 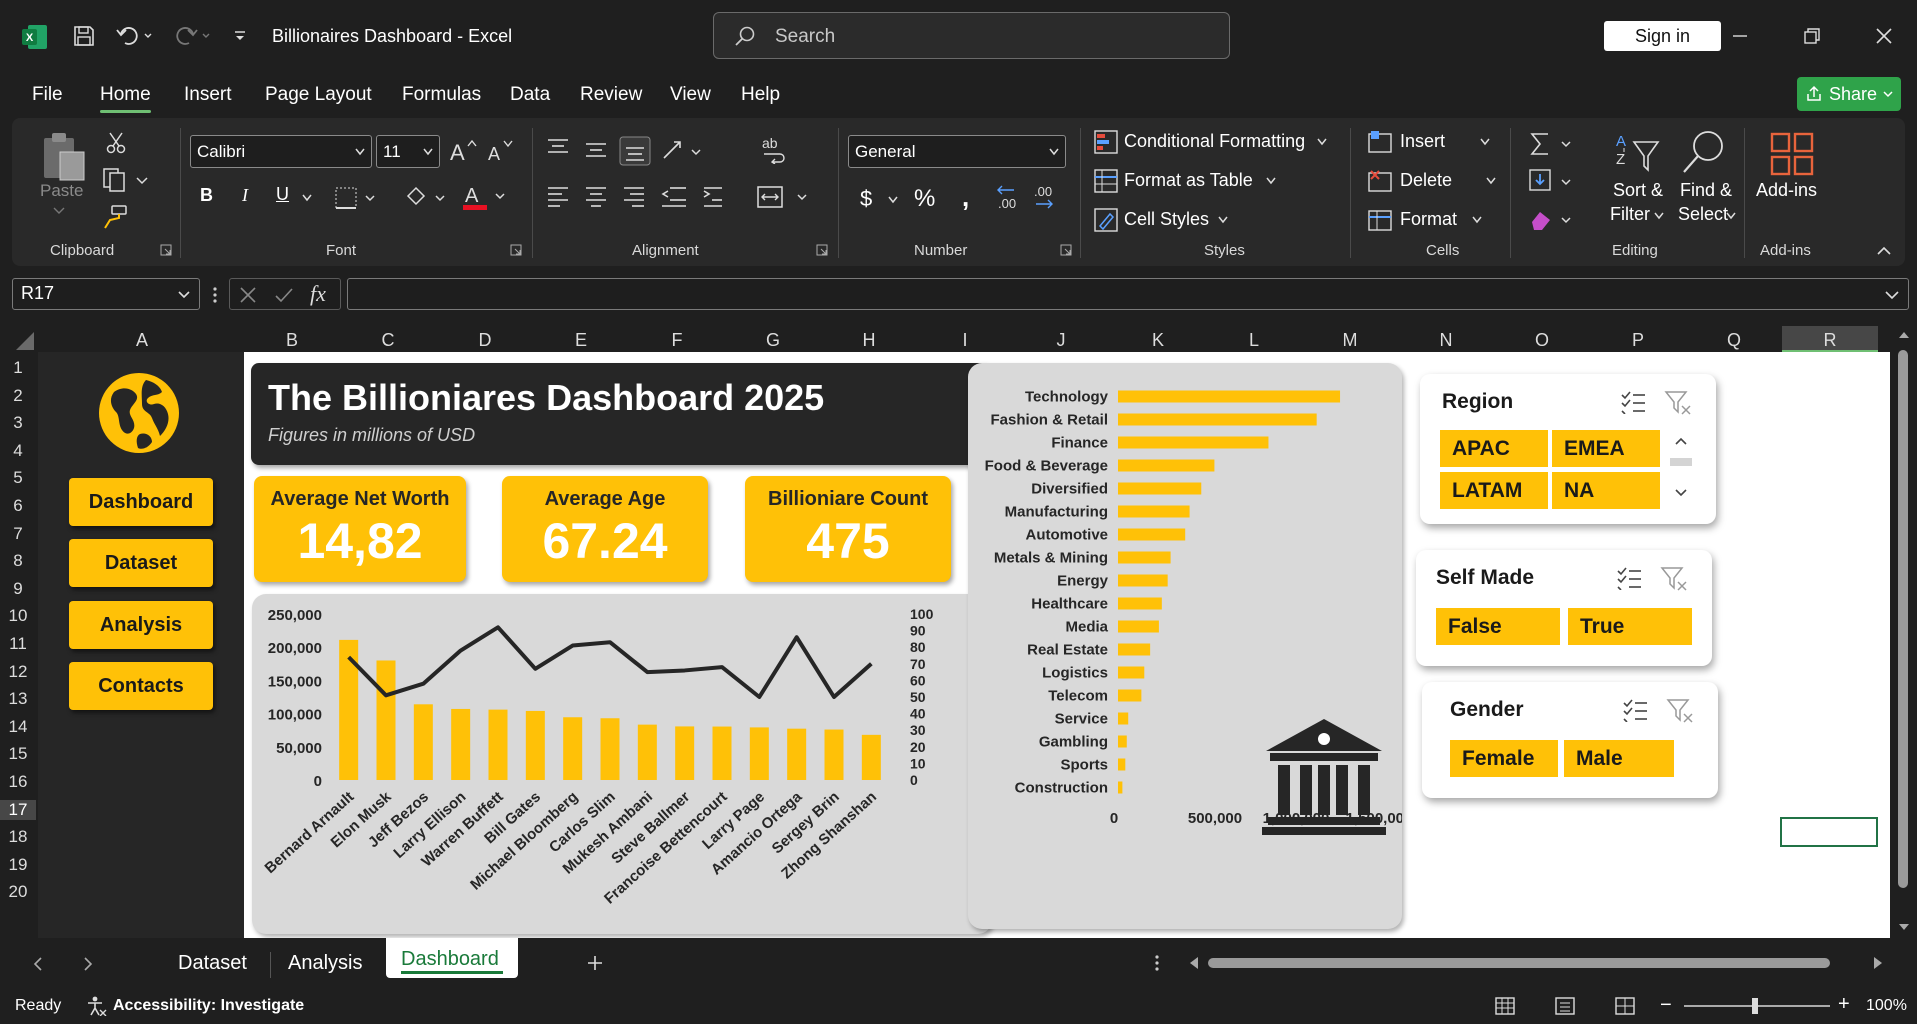 I want to click on tab-dashboard: Dashboard, so click(x=450, y=959).